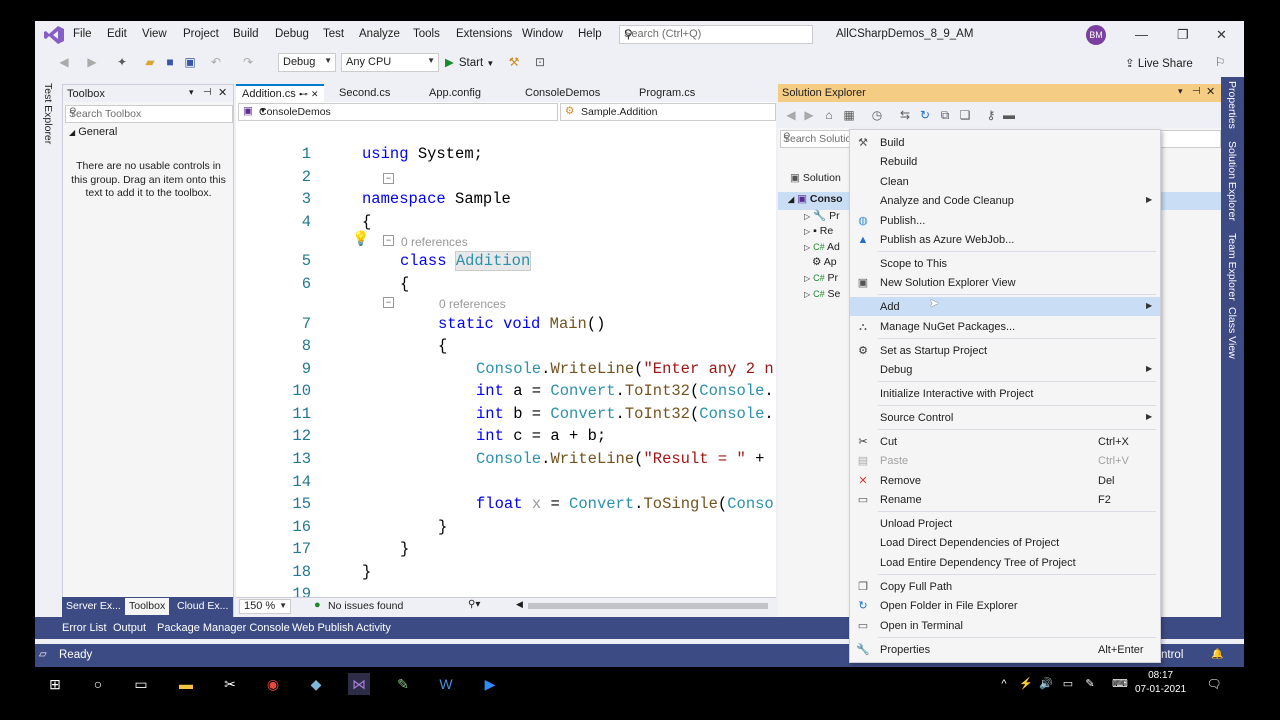 The image size is (1280, 720). Describe the element at coordinates (648, 606) in the screenshot. I see `horizontal-scrollbar` at that location.